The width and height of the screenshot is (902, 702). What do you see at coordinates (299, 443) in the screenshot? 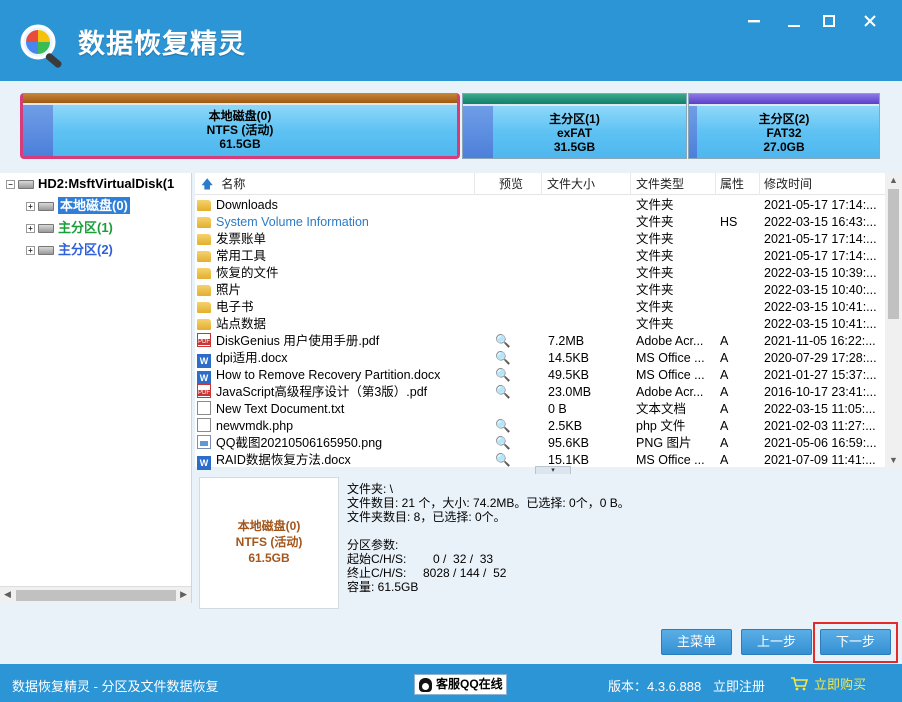
I see `file-name: QQ截图20210506165950.png` at bounding box center [299, 443].